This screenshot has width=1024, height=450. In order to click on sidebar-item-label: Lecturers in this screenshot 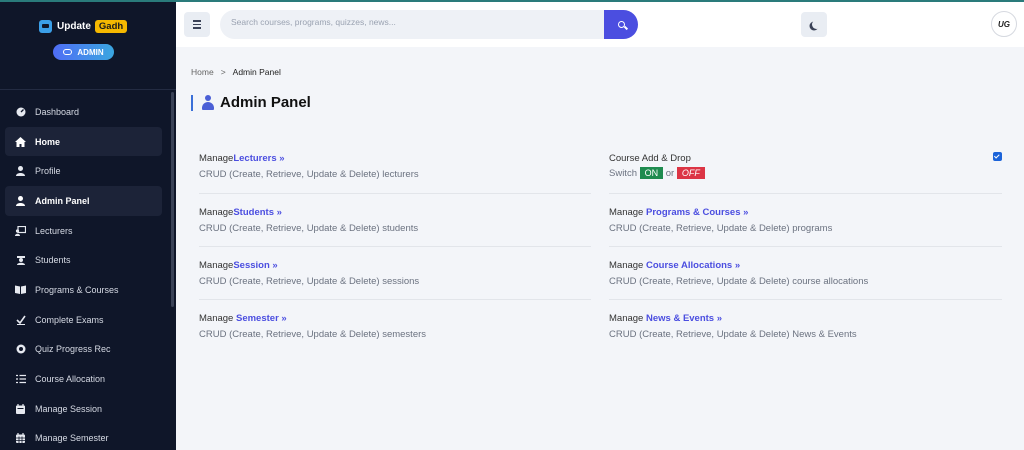, I will do `click(54, 230)`.